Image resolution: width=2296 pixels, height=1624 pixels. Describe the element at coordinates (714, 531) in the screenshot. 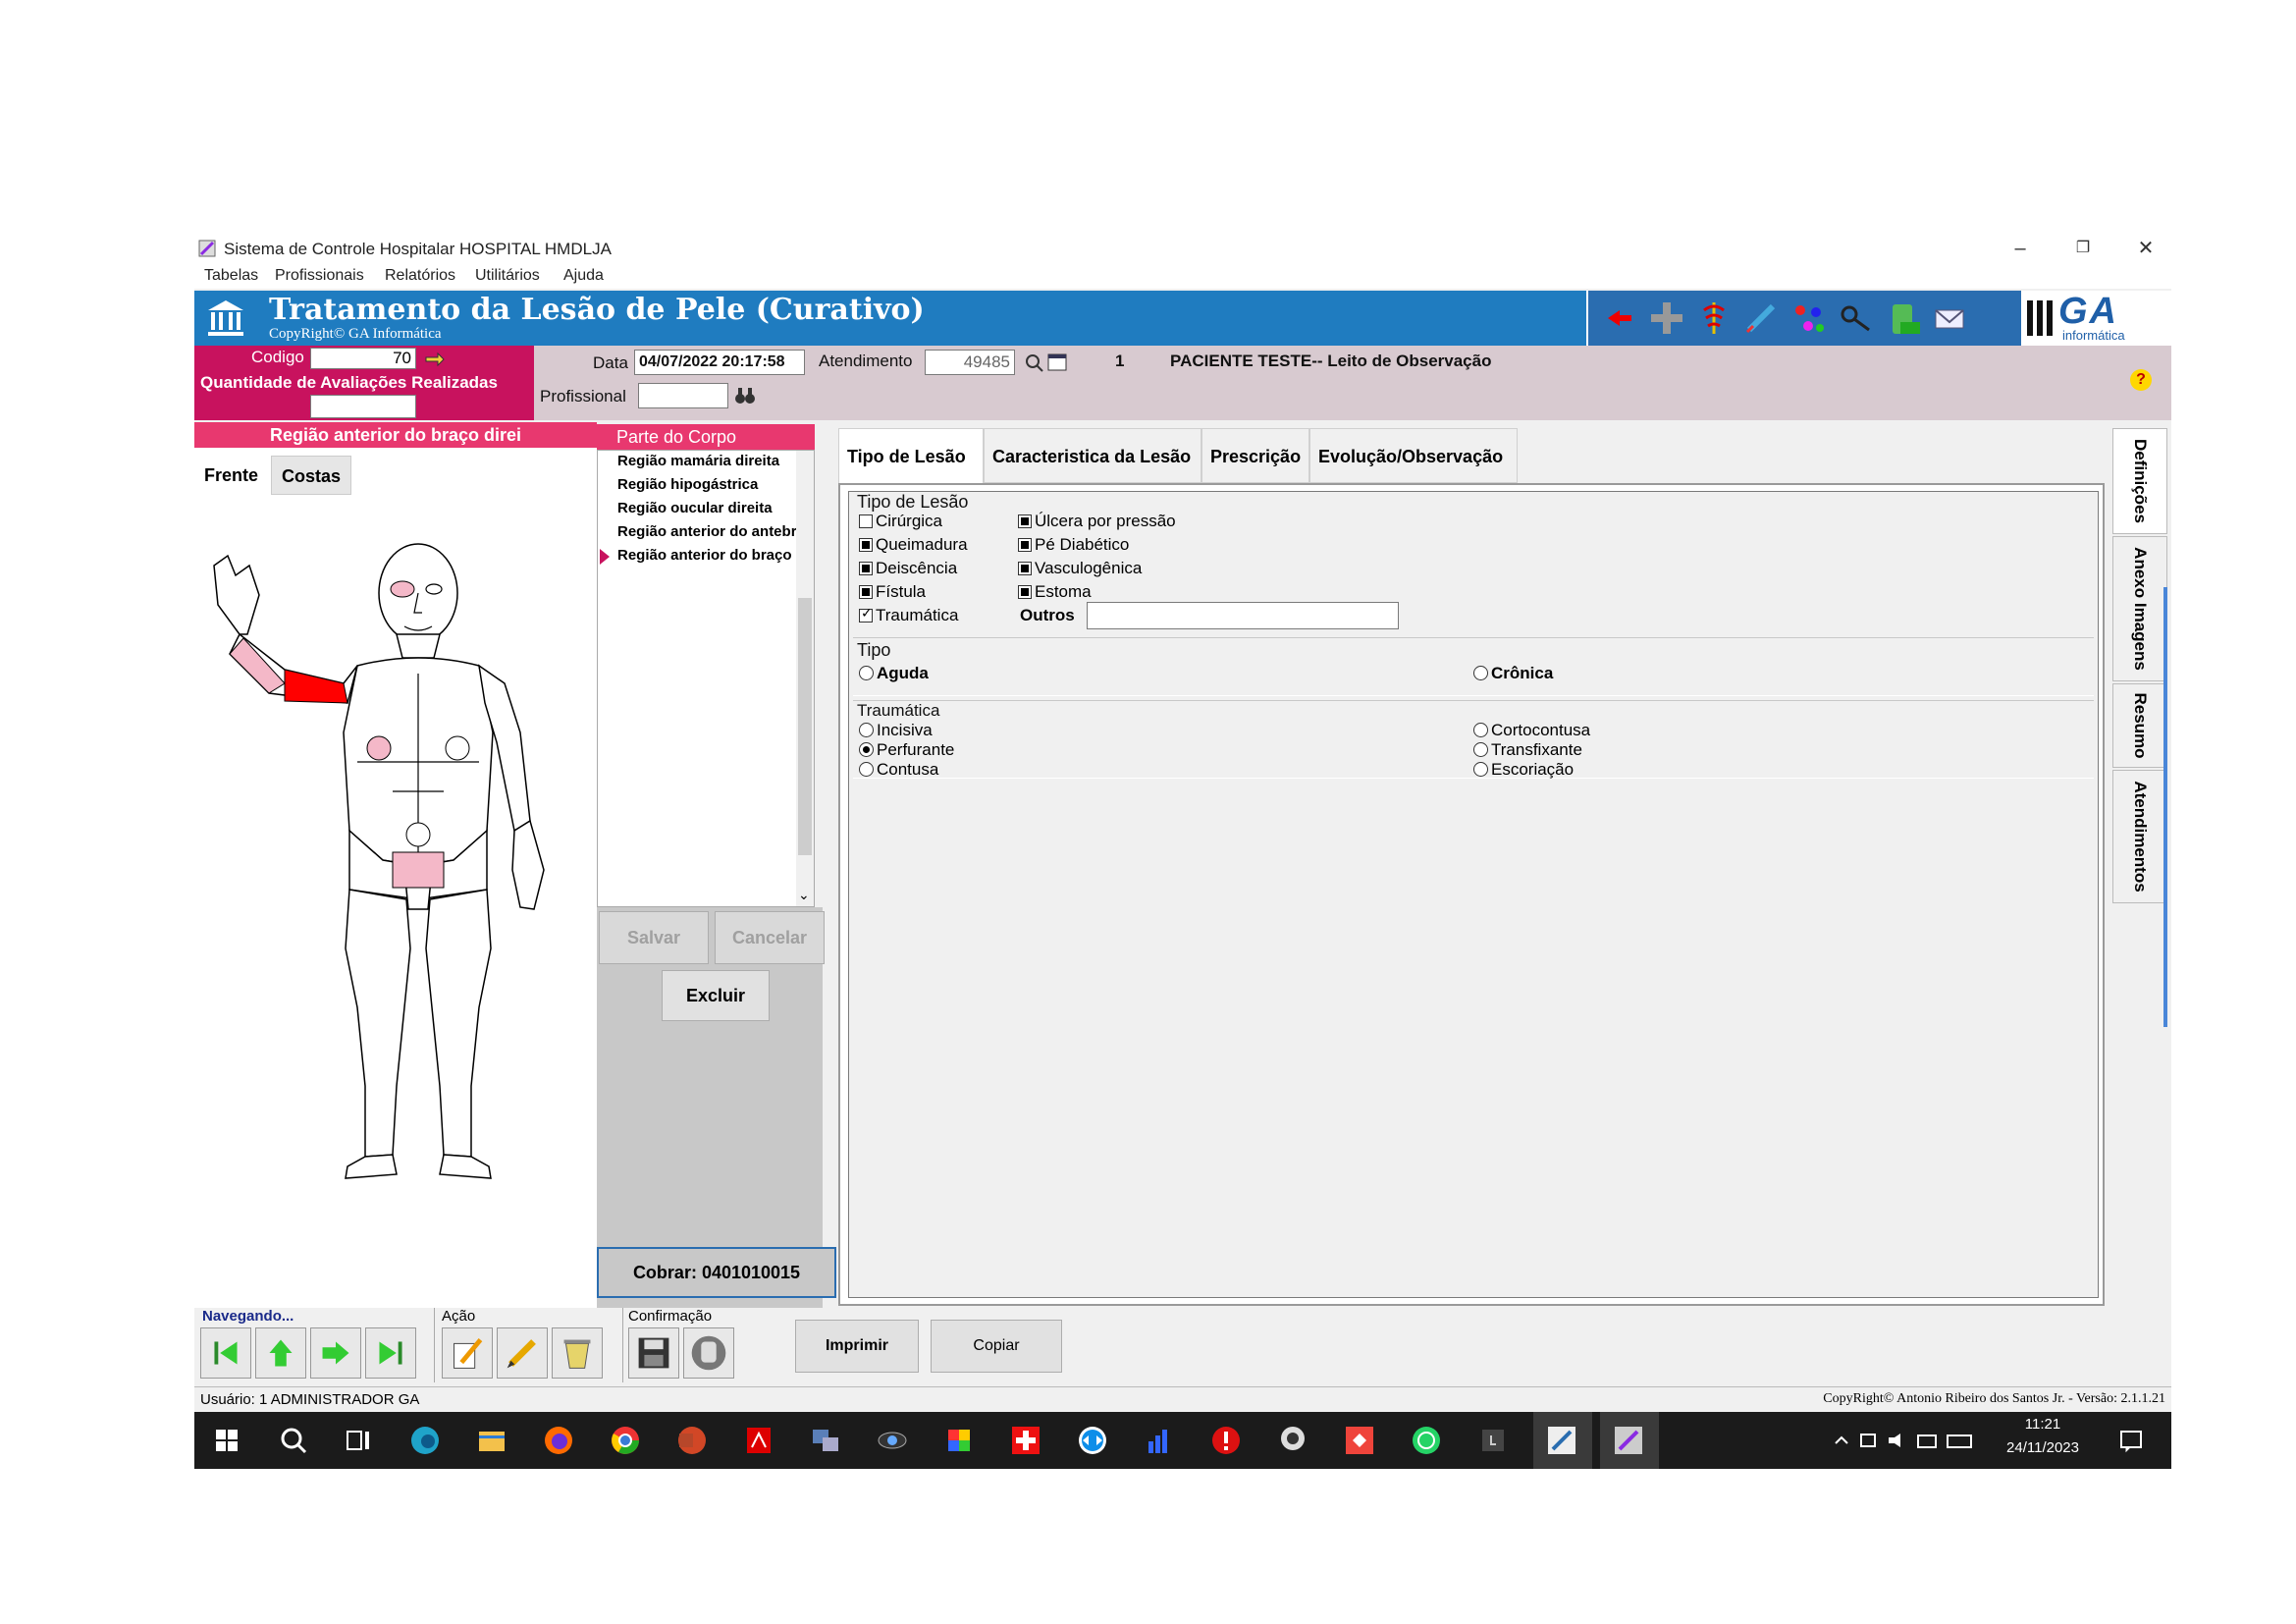

I see `list-item: Região anterior do antebraço` at that location.